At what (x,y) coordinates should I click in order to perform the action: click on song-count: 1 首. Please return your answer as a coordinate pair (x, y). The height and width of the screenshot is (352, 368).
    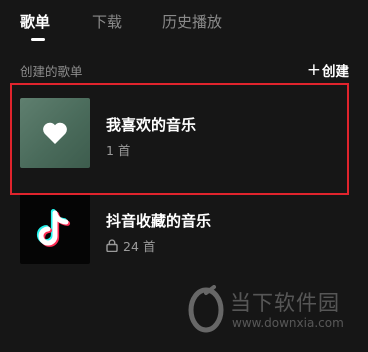
    Looking at the image, I should click on (118, 150).